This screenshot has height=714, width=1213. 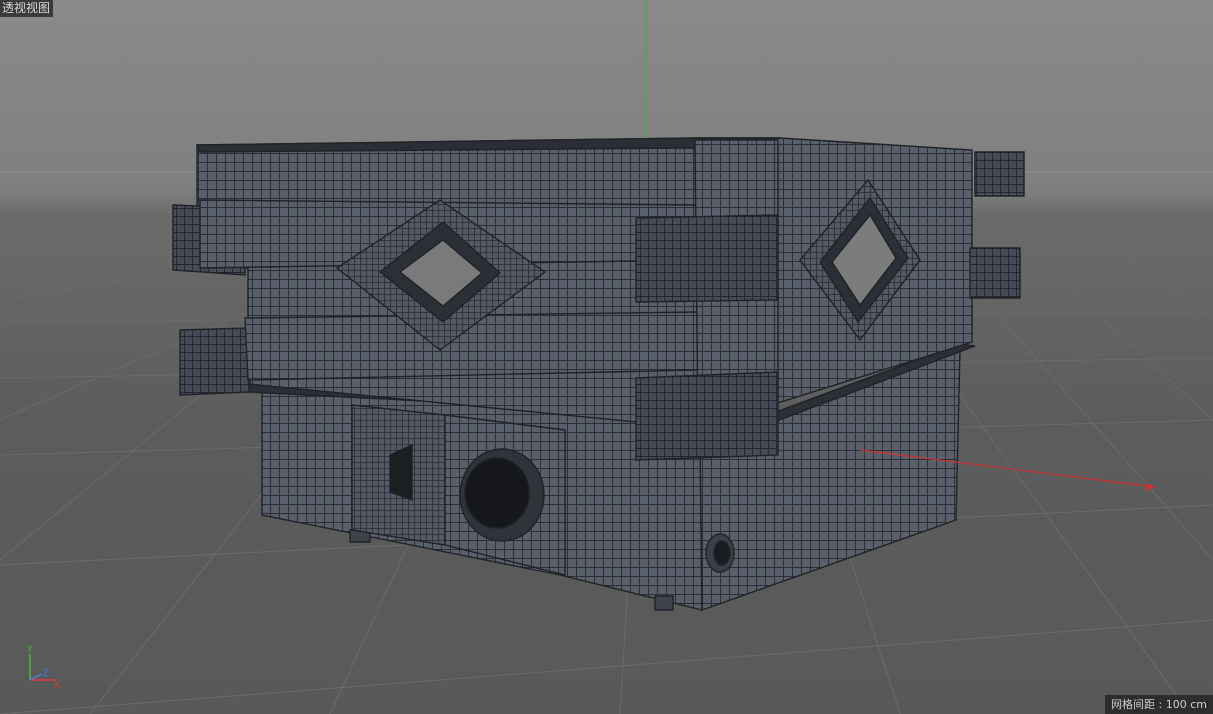 What do you see at coordinates (27, 8) in the screenshot?
I see `viewport-title: 透视视图` at bounding box center [27, 8].